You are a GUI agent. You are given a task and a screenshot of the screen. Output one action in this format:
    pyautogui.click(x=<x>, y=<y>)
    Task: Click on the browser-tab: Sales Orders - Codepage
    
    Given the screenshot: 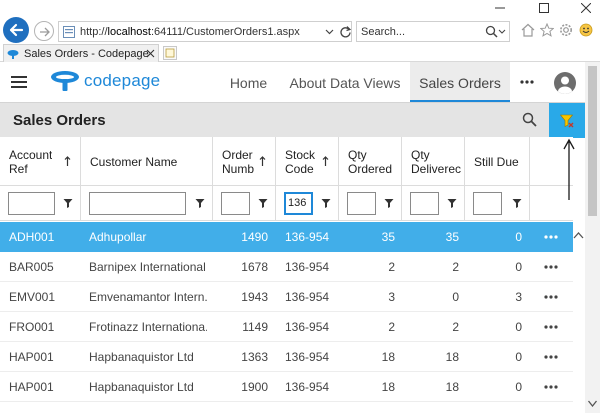 What is the action you would take?
    pyautogui.click(x=81, y=53)
    